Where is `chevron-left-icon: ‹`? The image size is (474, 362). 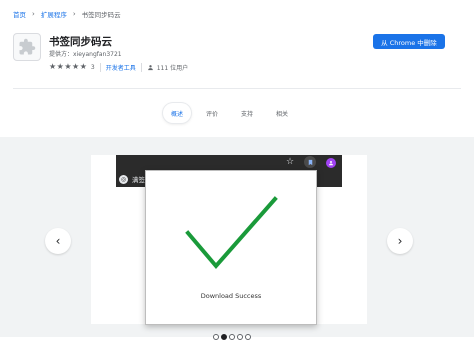
chevron-left-icon: ‹ is located at coordinates (58, 241).